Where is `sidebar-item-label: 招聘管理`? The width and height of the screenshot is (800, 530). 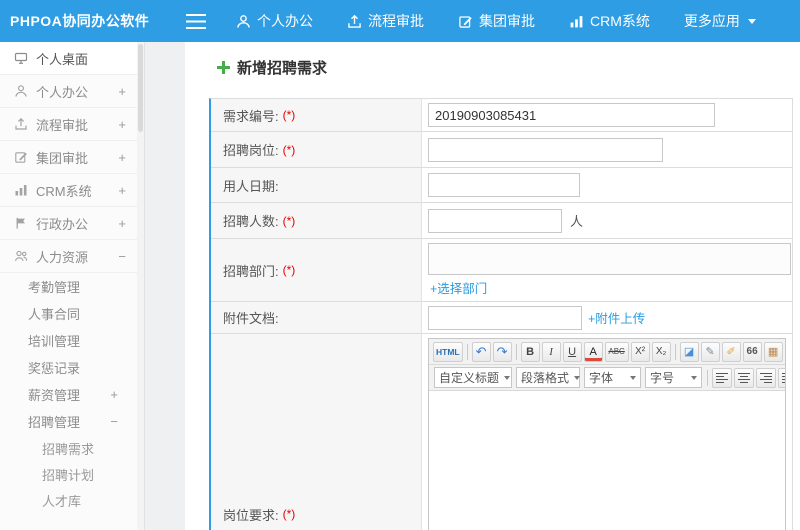
sidebar-item-label: 招聘管理 is located at coordinates (54, 422).